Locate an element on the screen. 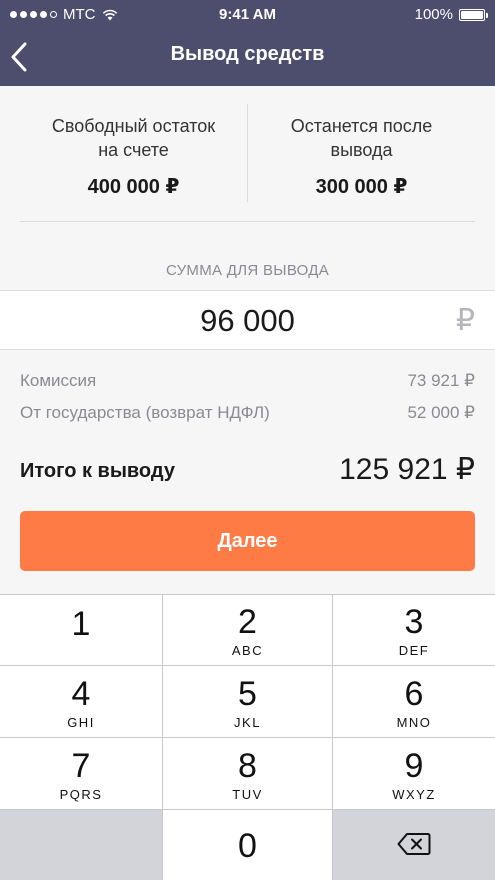 The image size is (495, 880). key-4-digit: 4 is located at coordinates (81, 694).